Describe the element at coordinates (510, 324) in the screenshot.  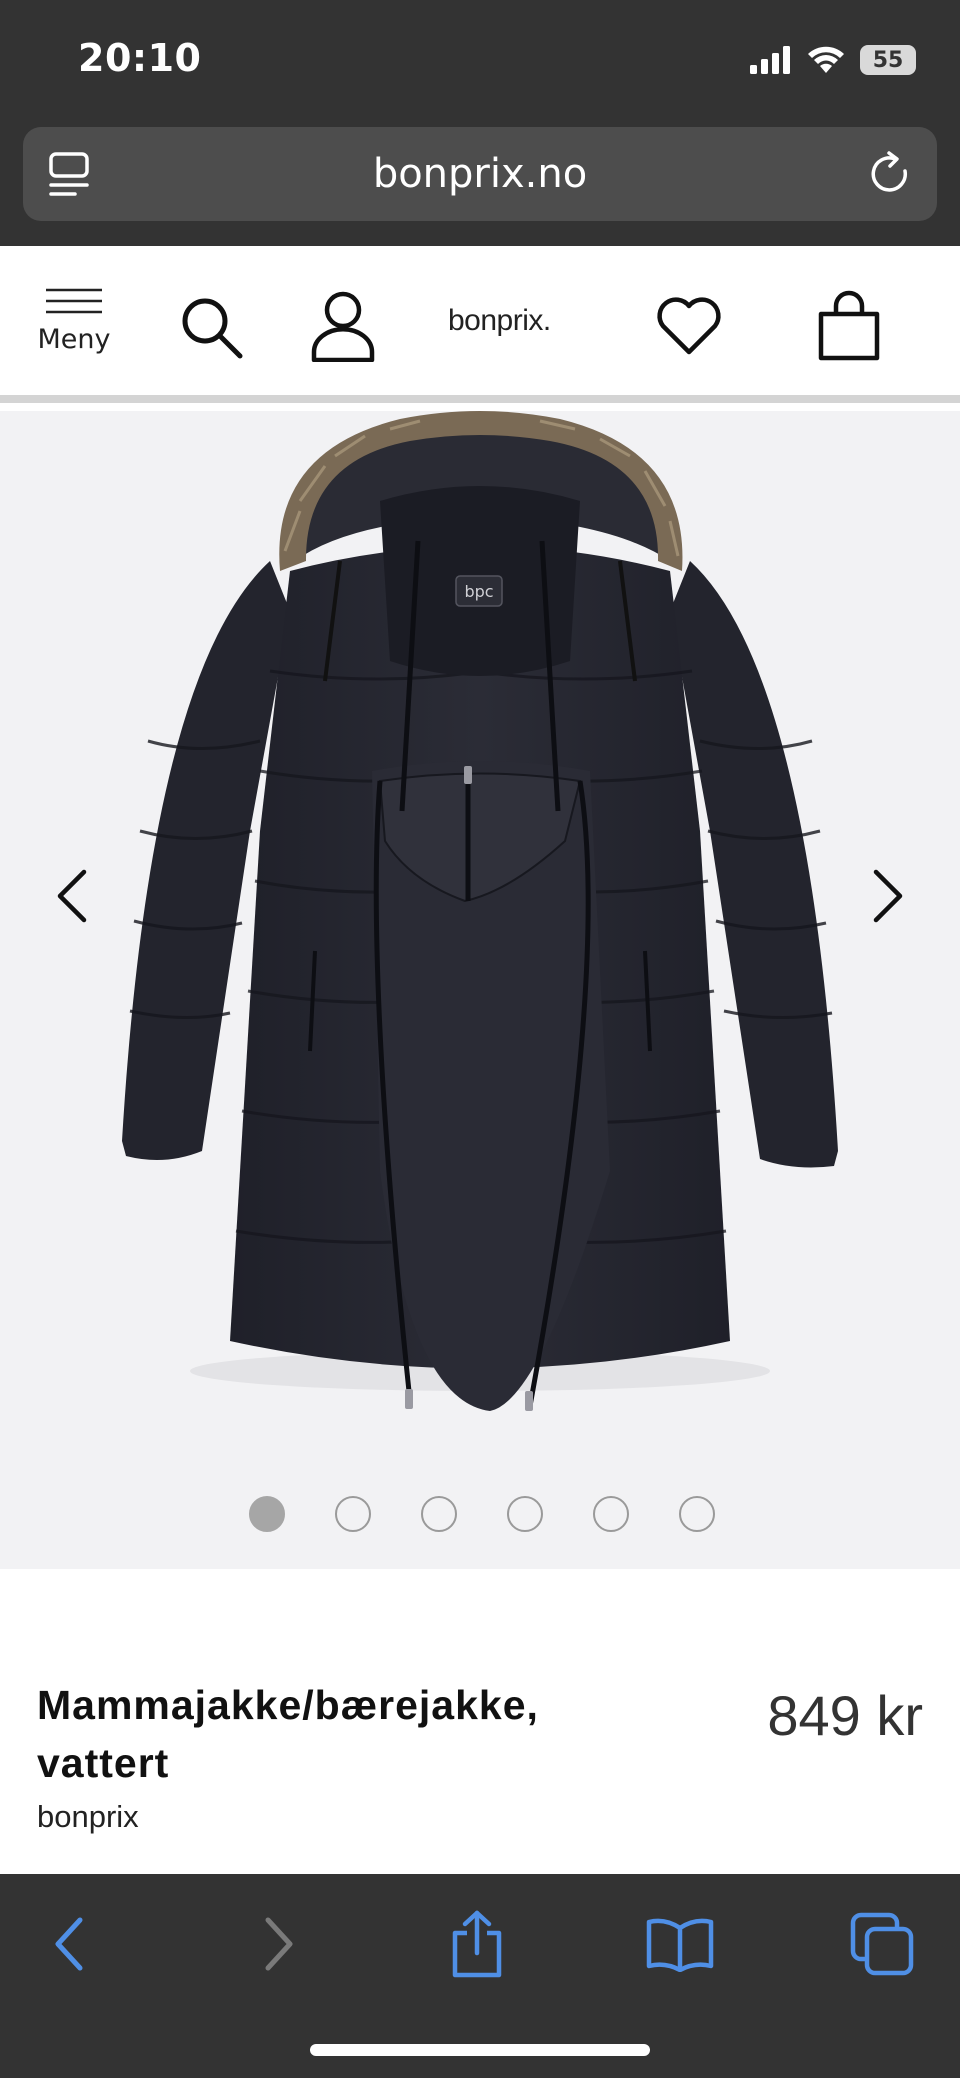
I see `bonprix-logo: bonprix.` at that location.